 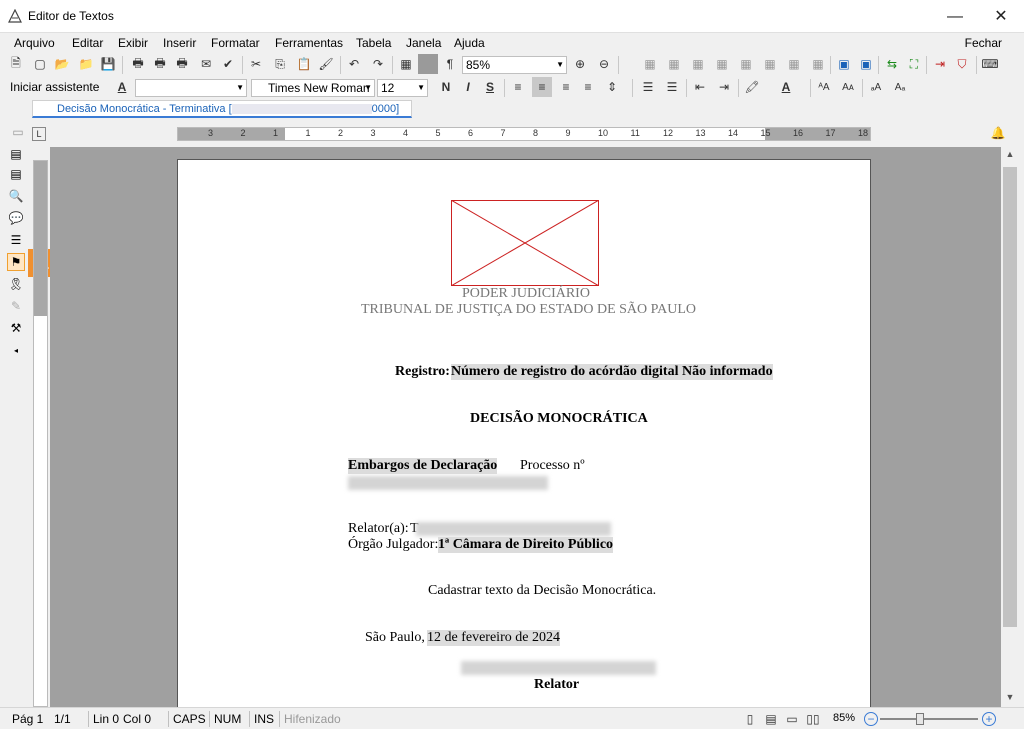 I want to click on sidebar-search-icon: 🔍, so click(x=16, y=196).